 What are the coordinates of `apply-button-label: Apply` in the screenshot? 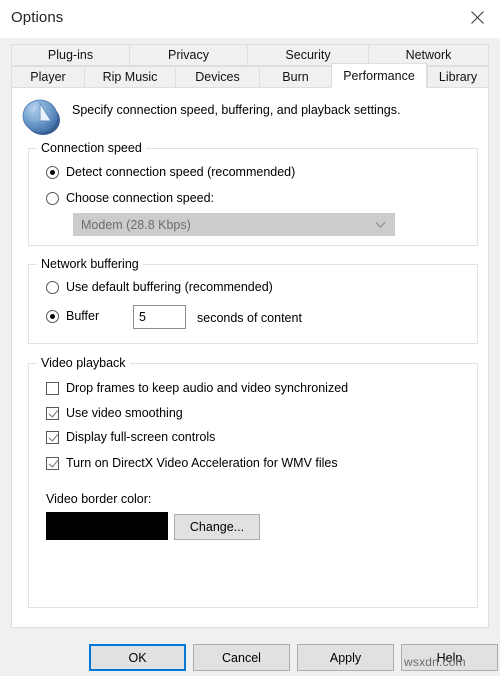 It's located at (345, 657).